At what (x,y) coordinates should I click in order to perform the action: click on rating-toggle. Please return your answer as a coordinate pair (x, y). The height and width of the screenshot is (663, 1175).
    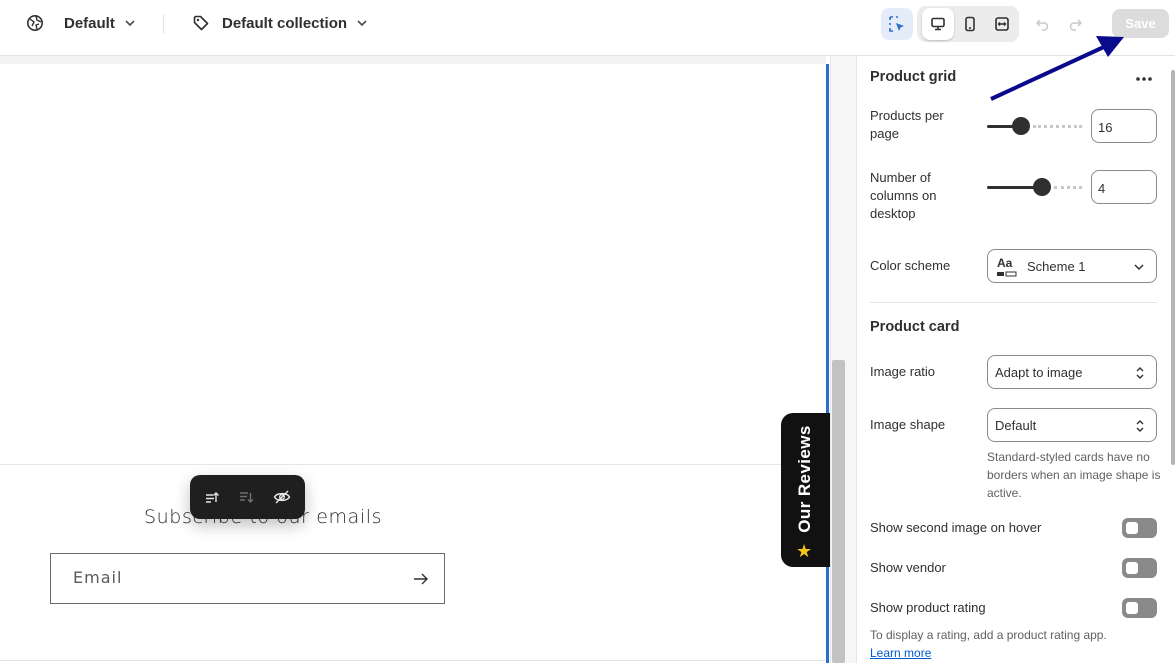
    Looking at the image, I should click on (1139, 608).